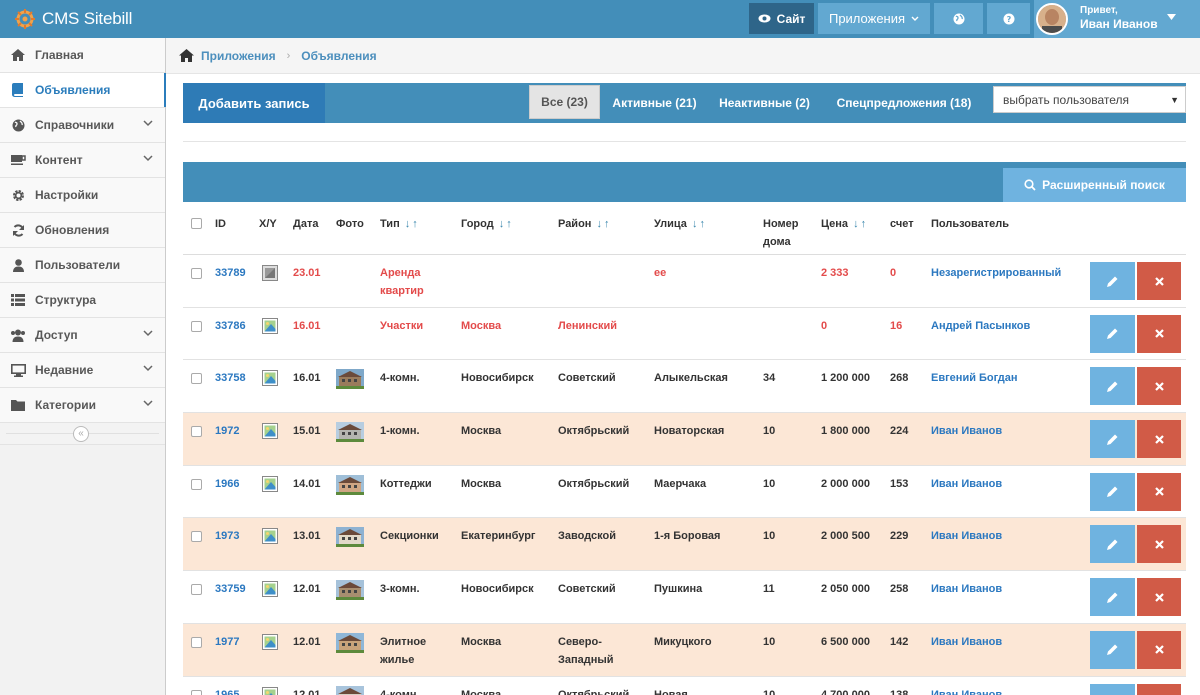  What do you see at coordinates (270, 273) in the screenshot?
I see `map-missing-icon` at bounding box center [270, 273].